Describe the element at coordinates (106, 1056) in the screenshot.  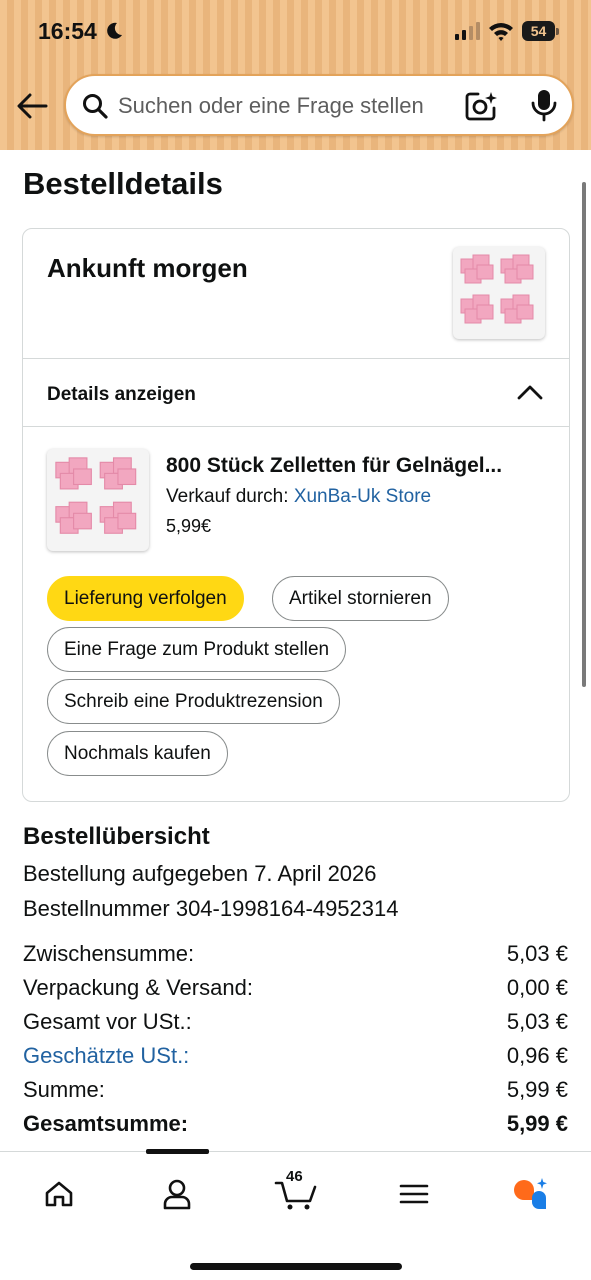
I see `estimated-tax-link: Geschätzte USt.:` at that location.